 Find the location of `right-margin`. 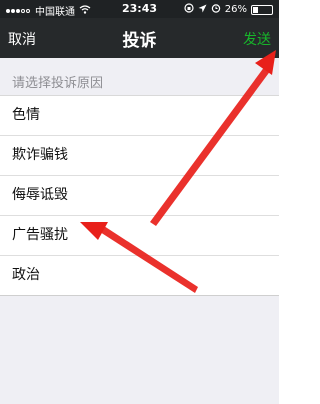

right-margin is located at coordinates (288, 202).